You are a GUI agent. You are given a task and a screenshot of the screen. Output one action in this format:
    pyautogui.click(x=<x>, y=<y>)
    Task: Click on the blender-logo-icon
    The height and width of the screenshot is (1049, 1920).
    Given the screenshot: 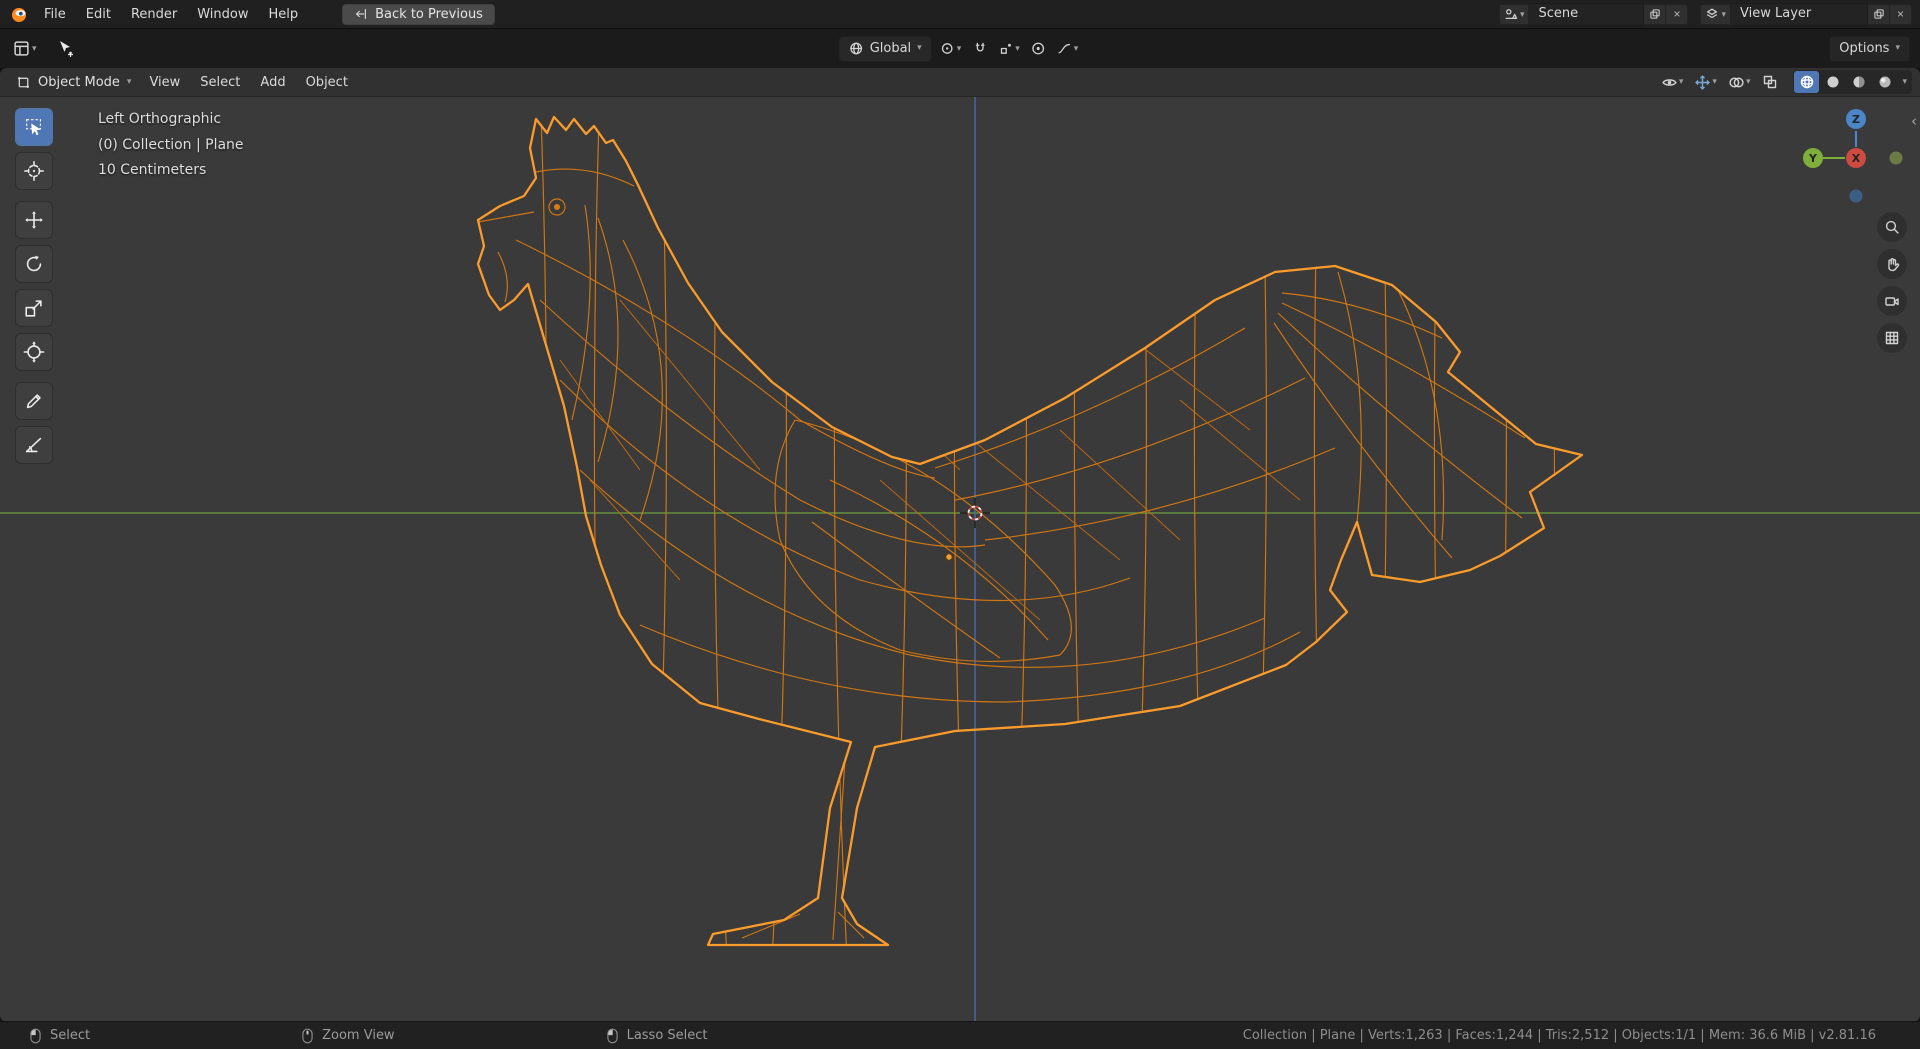 What is the action you would take?
    pyautogui.click(x=19, y=14)
    